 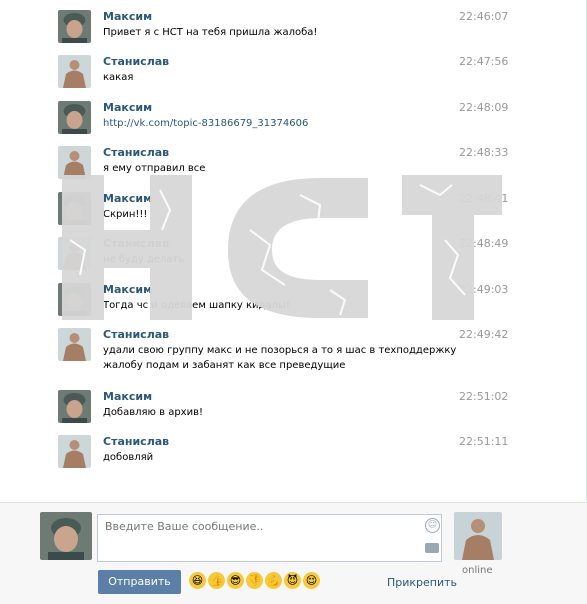 What do you see at coordinates (139, 582) in the screenshot?
I see `send-button: Отправить` at bounding box center [139, 582].